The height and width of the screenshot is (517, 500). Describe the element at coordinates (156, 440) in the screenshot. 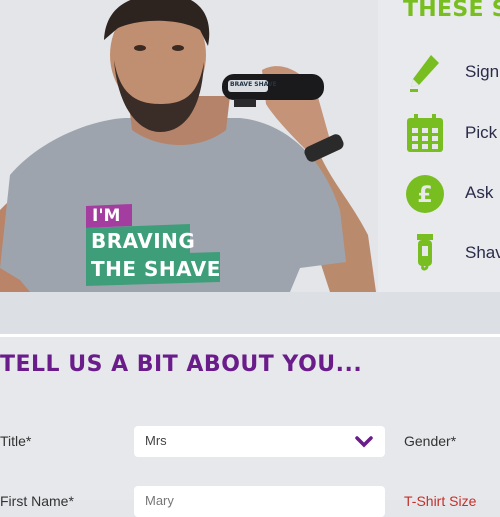

I see `title-select-value: Mrs` at that location.